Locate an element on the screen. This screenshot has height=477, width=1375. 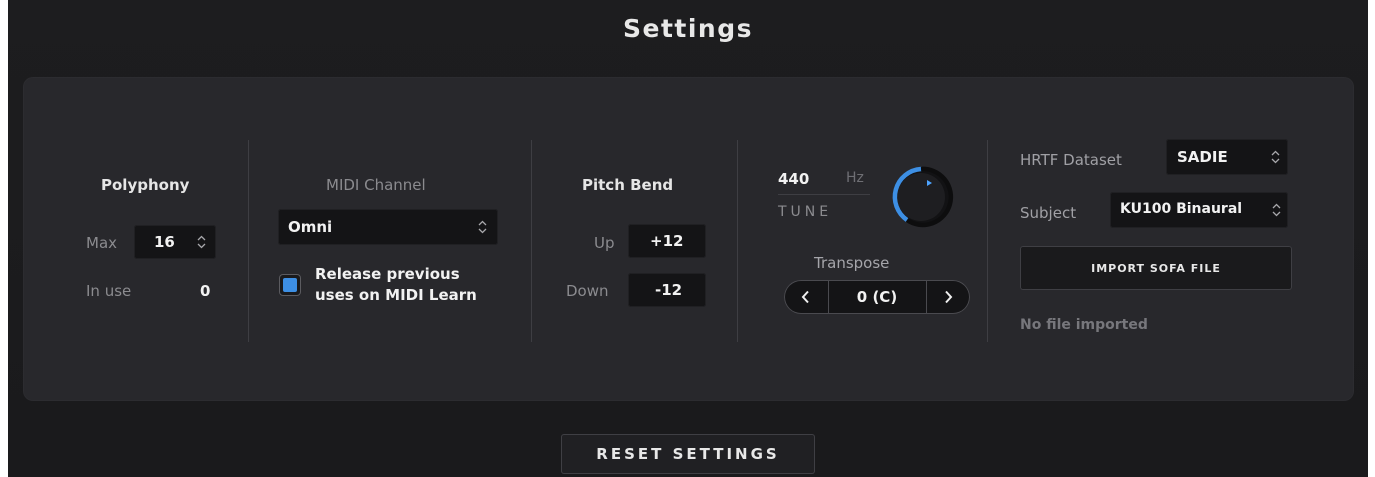
chevron-left-icon is located at coordinates (805, 297).